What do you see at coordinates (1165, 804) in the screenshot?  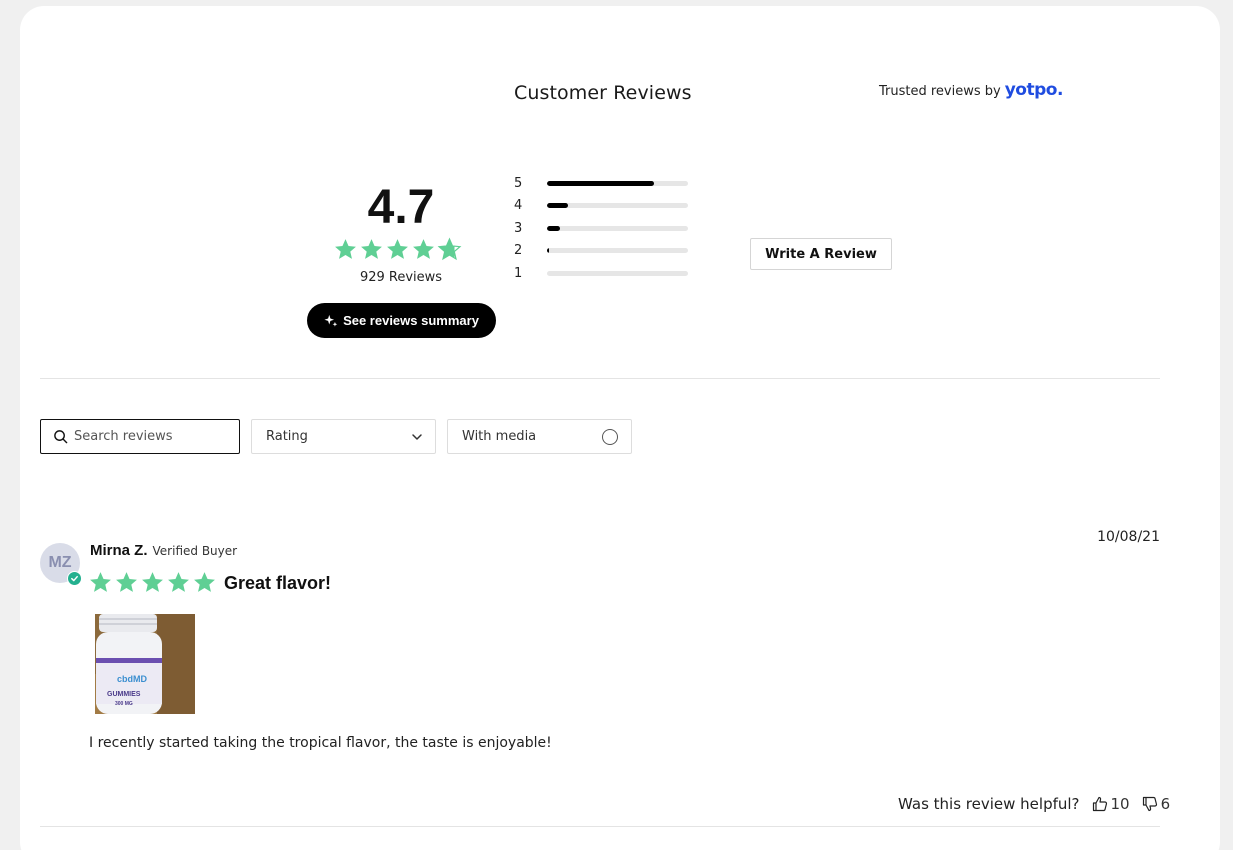 I see `downvote-count: 6` at bounding box center [1165, 804].